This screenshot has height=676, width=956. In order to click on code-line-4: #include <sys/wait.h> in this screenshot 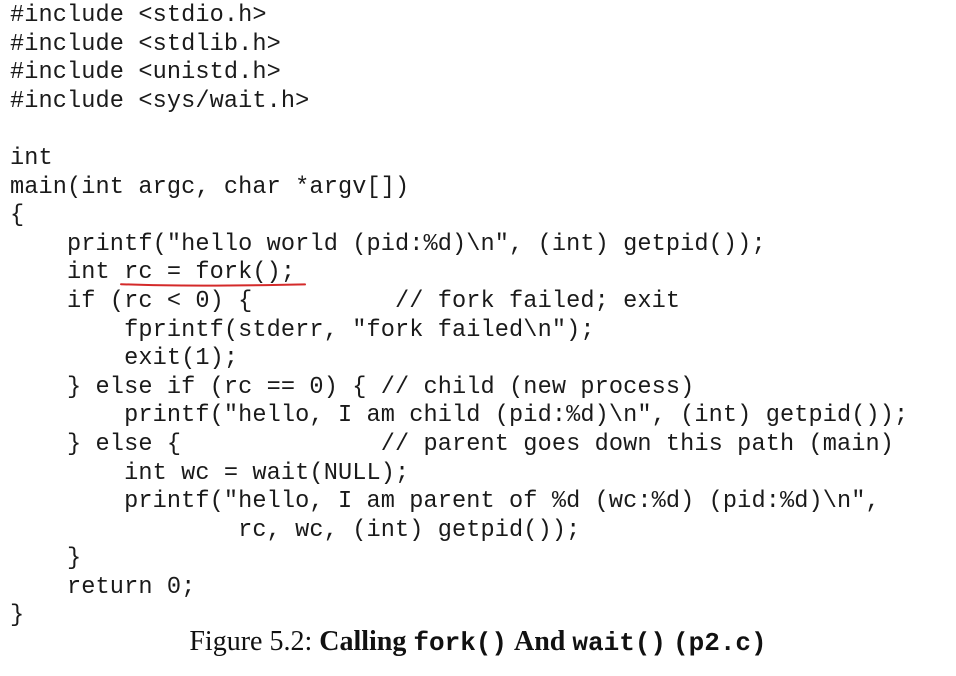, I will do `click(160, 101)`.